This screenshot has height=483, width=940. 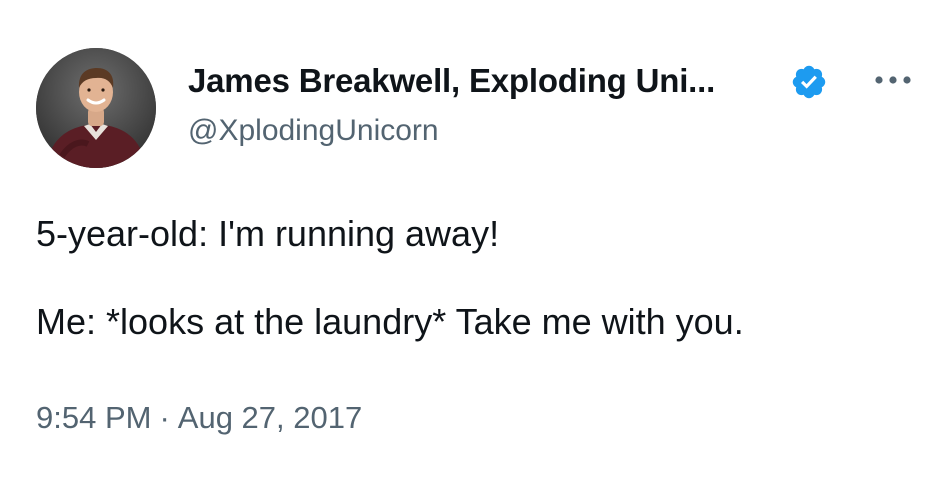 I want to click on profile-photo-icon, so click(x=96, y=108).